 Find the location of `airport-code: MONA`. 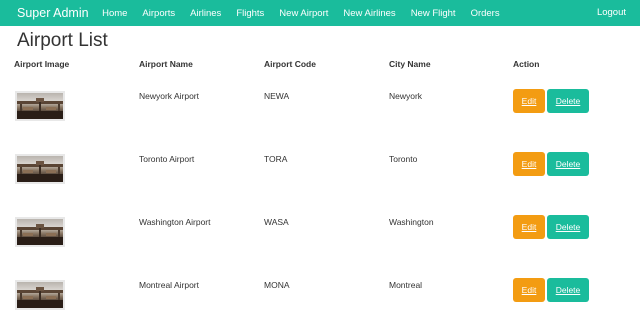

airport-code: MONA is located at coordinates (277, 285).